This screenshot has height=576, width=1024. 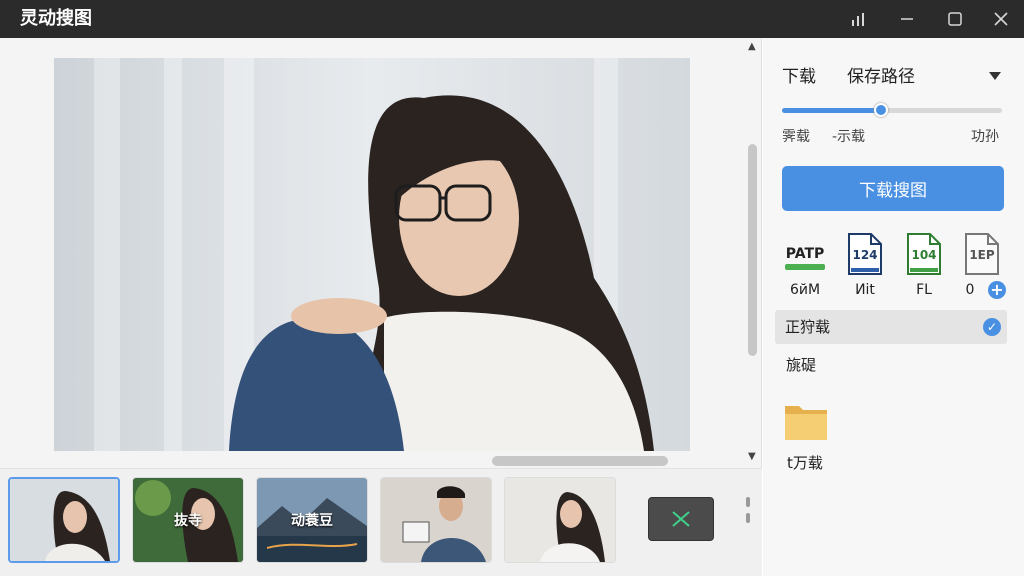 I want to click on title-bar: 灵动搜图, so click(x=512, y=19).